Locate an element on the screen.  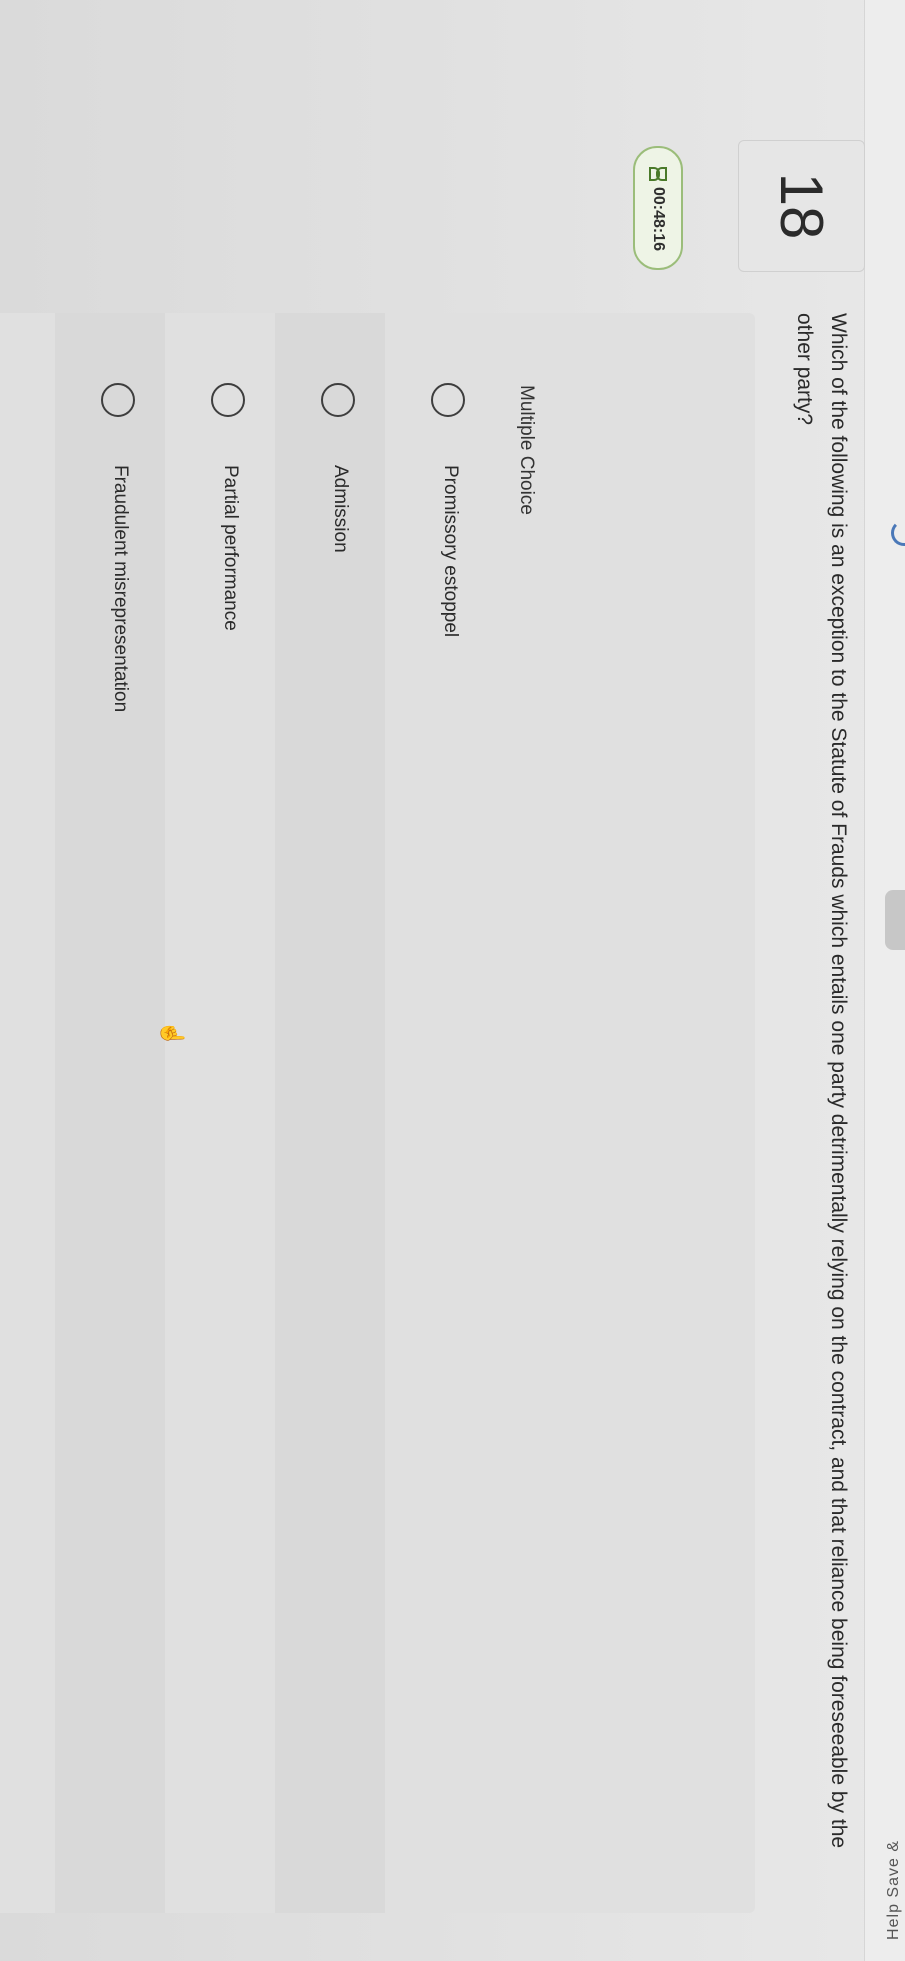
timer-badge: 00:48:16 is located at coordinates (658, 208).